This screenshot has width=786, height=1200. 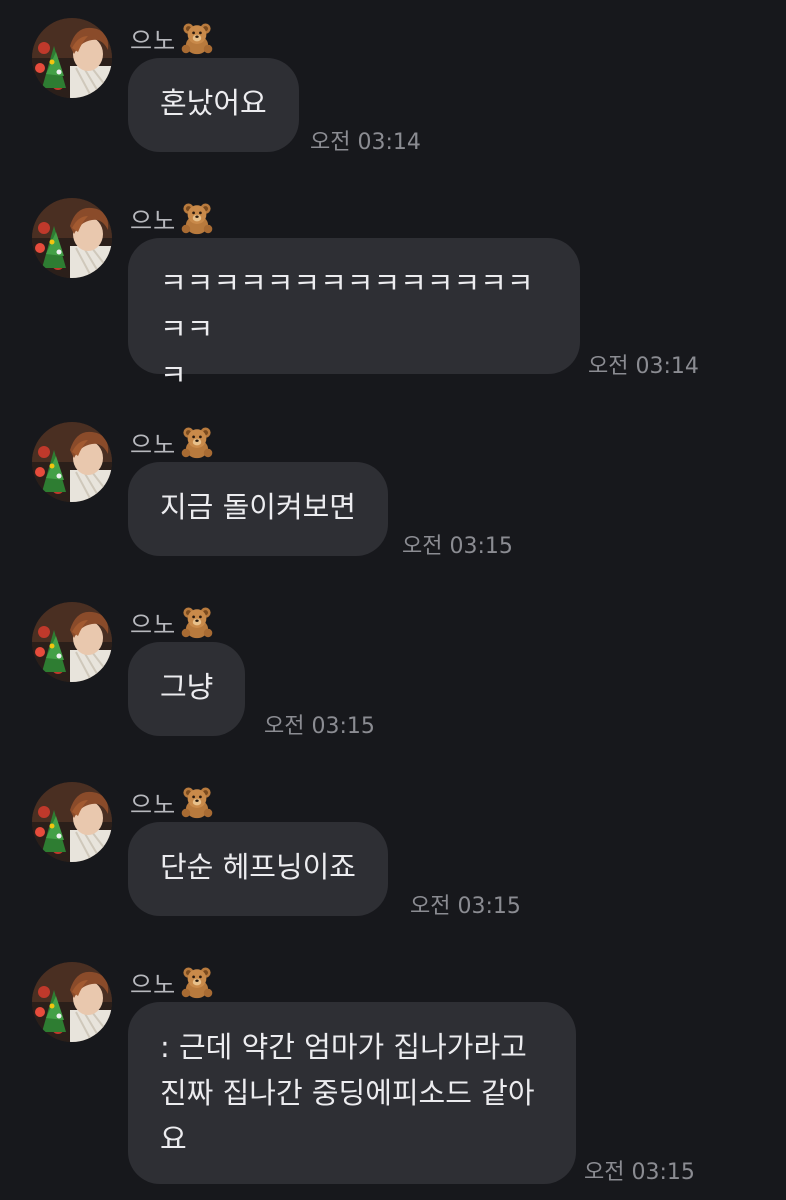 I want to click on message-bubble: 단순 헤프닝이죠, so click(x=258, y=869).